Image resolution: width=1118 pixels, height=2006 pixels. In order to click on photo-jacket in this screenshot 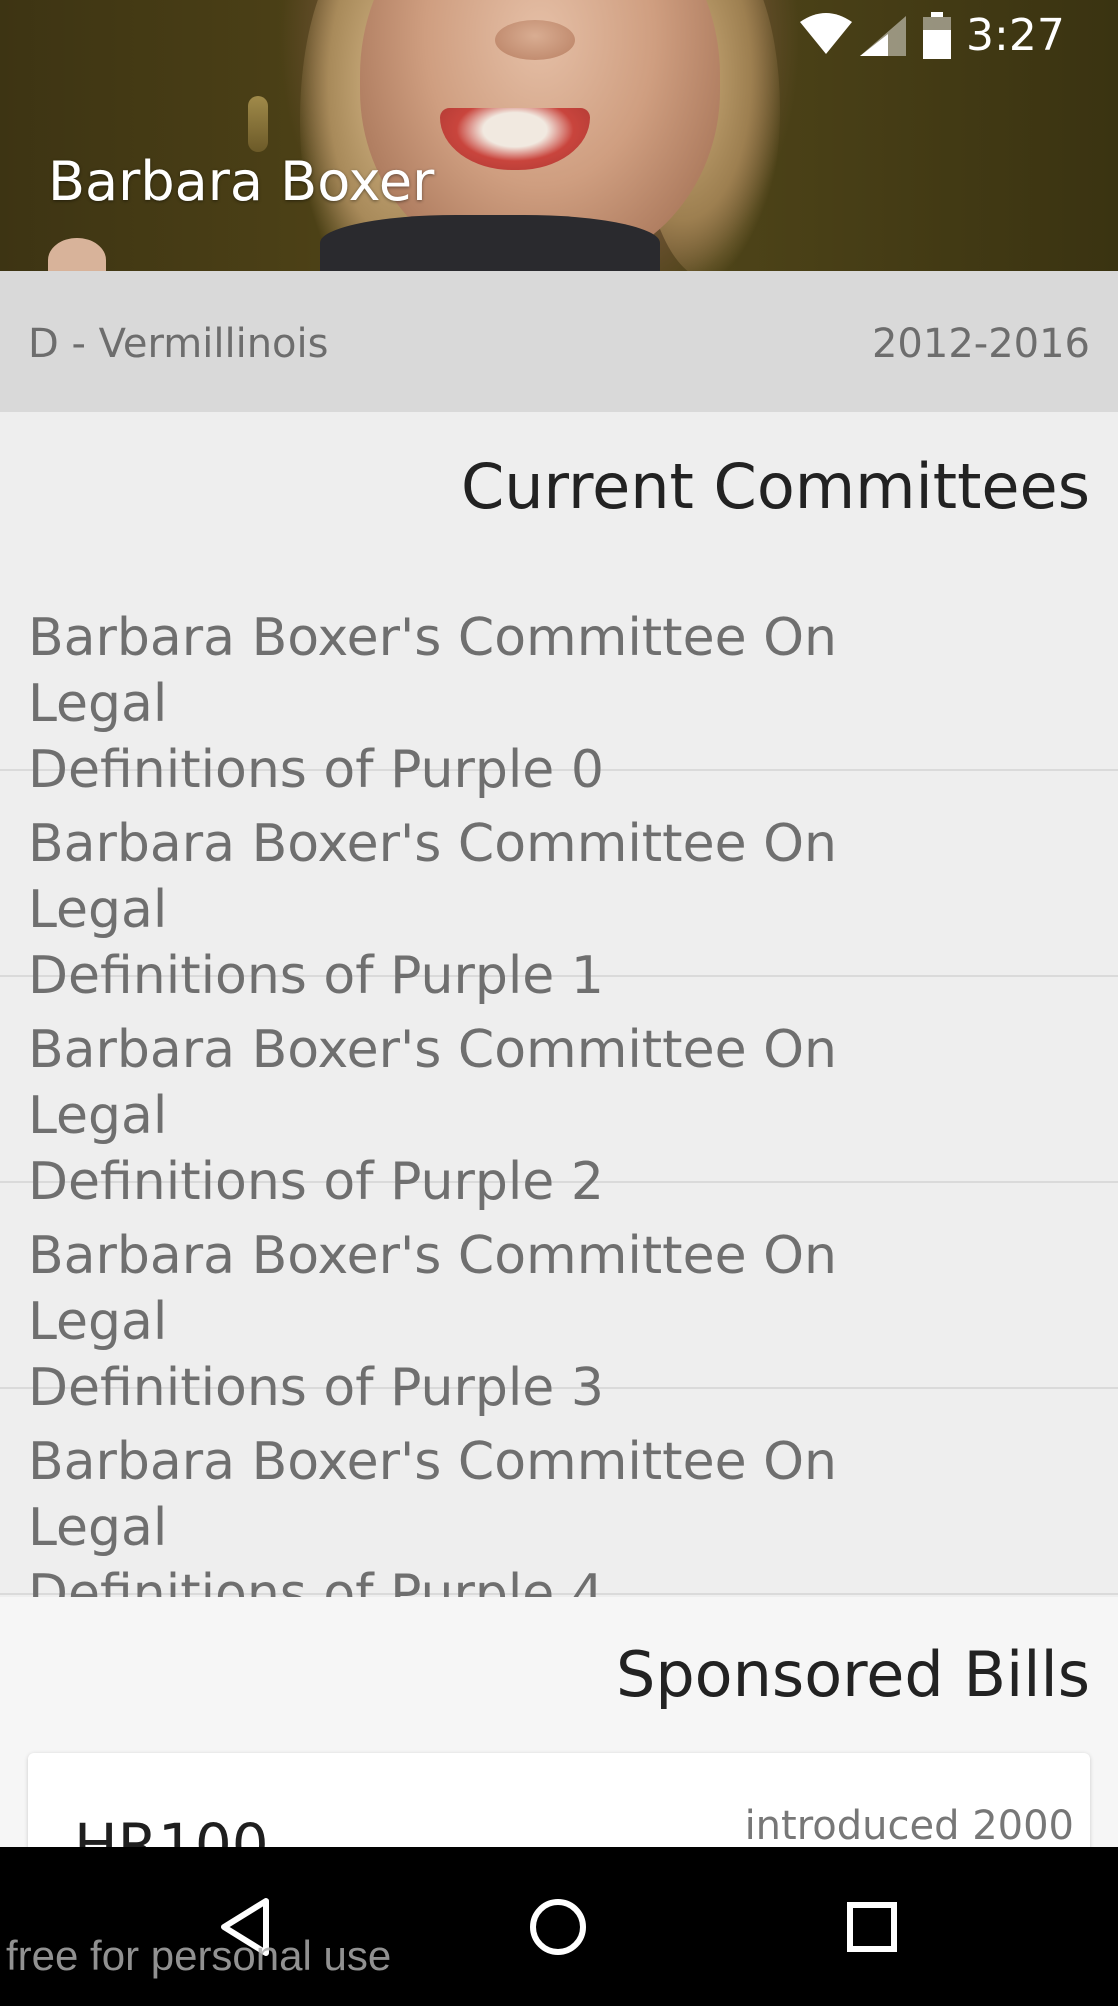, I will do `click(490, 243)`.